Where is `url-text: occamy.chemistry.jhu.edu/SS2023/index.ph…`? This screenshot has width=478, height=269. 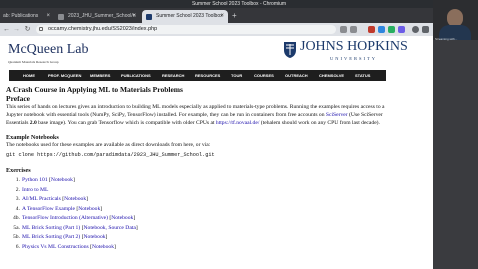 url-text: occamy.chemistry.jhu.edu/SS2023/index.ph… is located at coordinates (103, 29).